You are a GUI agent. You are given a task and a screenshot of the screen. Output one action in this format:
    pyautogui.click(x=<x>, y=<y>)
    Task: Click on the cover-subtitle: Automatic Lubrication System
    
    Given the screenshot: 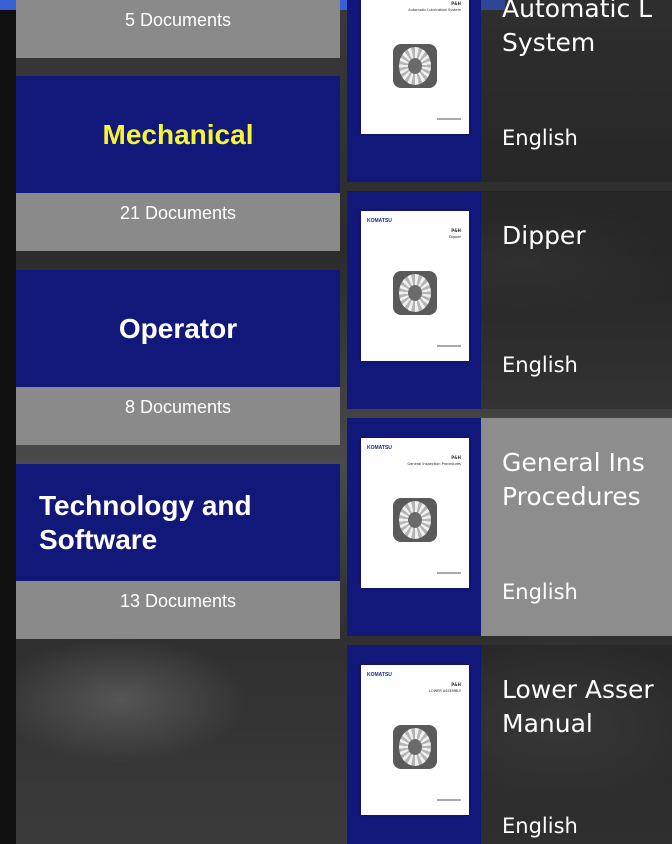 What is the action you would take?
    pyautogui.click(x=434, y=10)
    